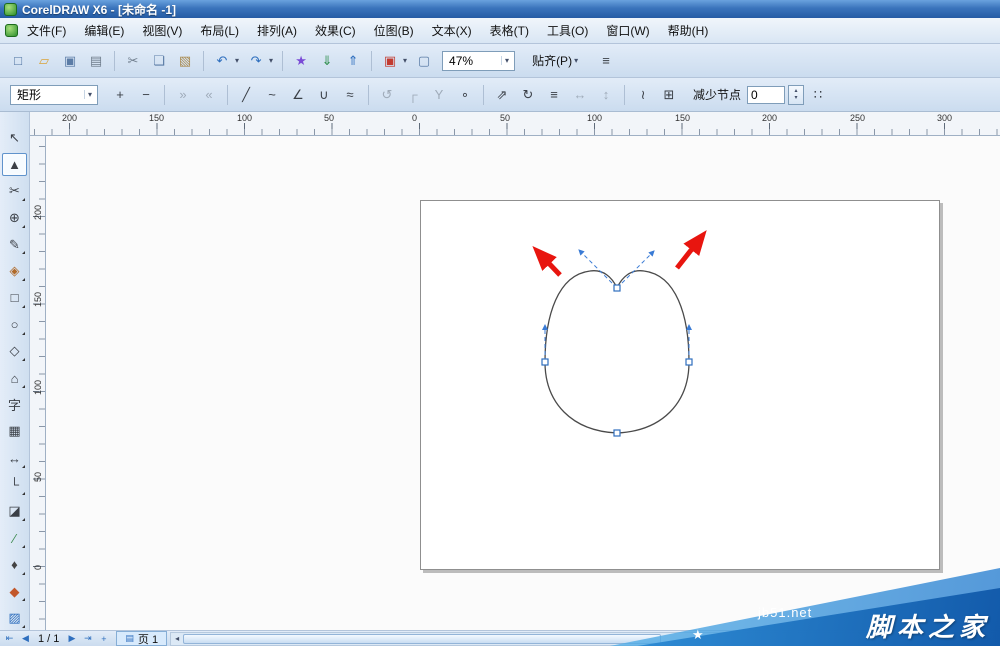  Describe the element at coordinates (104, 30) in the screenshot. I see `menu-item-edit: 编辑(E)` at that location.